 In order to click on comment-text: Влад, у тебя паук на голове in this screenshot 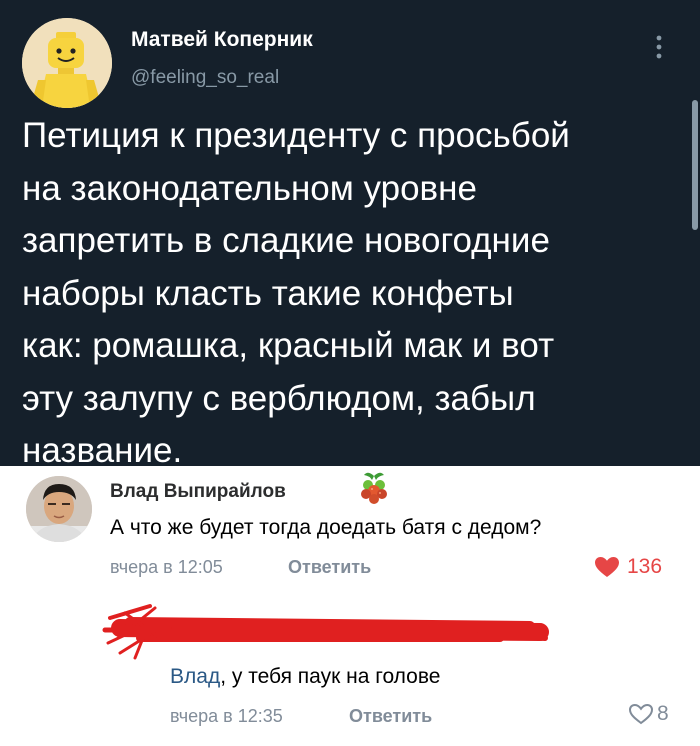, I will do `click(305, 677)`.